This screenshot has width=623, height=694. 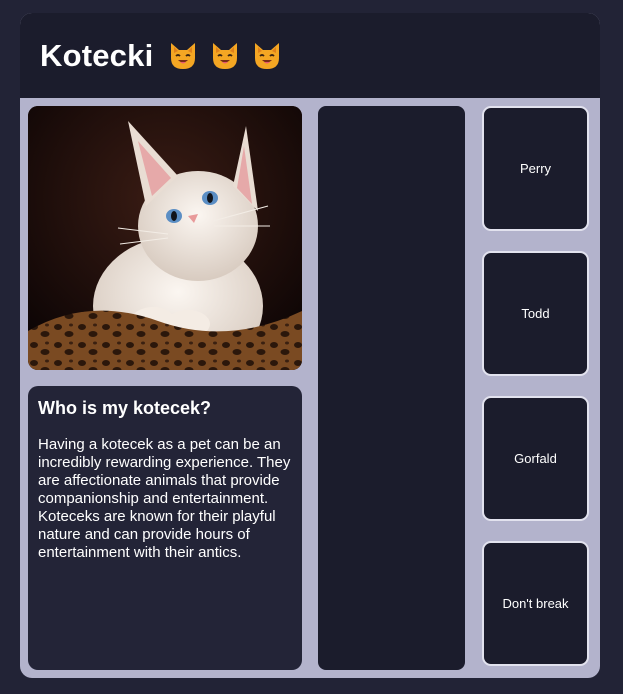 What do you see at coordinates (535, 168) in the screenshot?
I see `cat-button-perry: Perry` at bounding box center [535, 168].